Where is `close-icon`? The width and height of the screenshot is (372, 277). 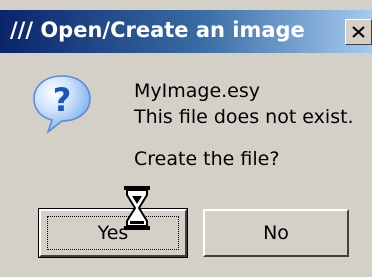 close-icon is located at coordinates (358, 32).